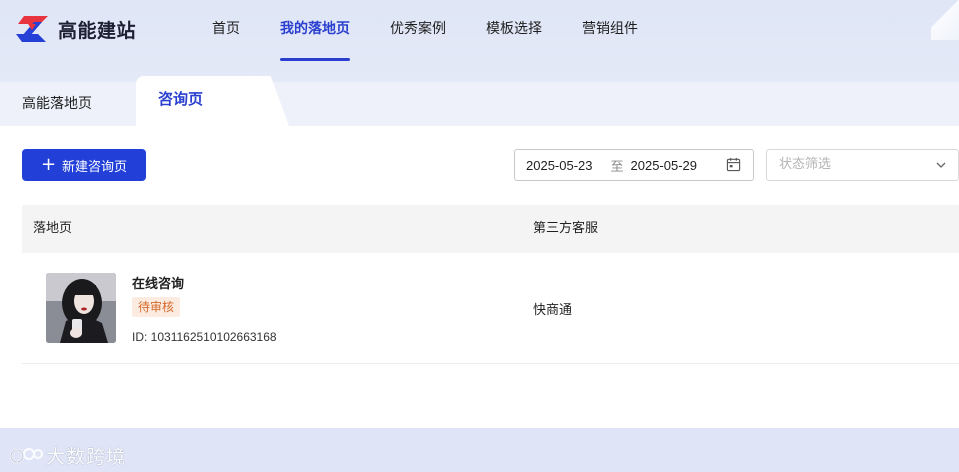  What do you see at coordinates (566, 228) in the screenshot?
I see `column-header-third-party-service: 第三方客服` at bounding box center [566, 228].